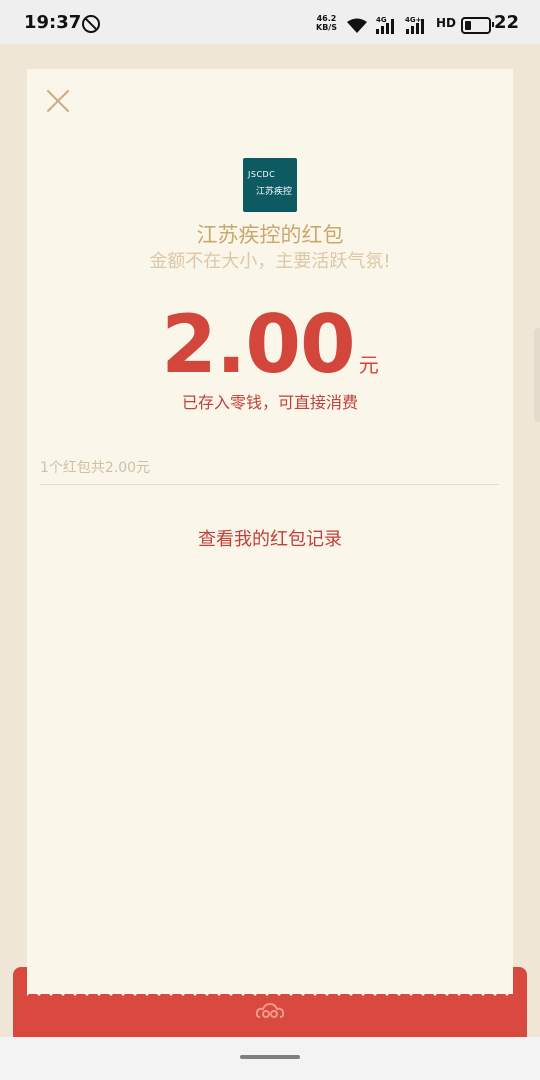 This screenshot has width=540, height=1080. What do you see at coordinates (269, 402) in the screenshot?
I see `saved-to-balance-note: 已存入零钱，可直接消费` at bounding box center [269, 402].